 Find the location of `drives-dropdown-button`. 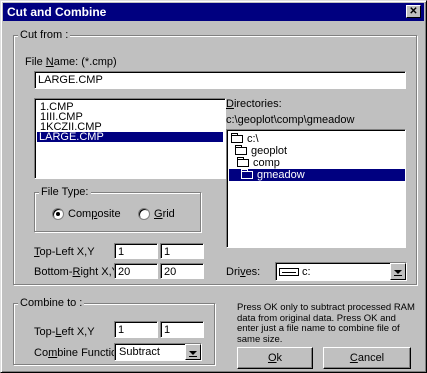

drives-dropdown-button is located at coordinates (398, 271).